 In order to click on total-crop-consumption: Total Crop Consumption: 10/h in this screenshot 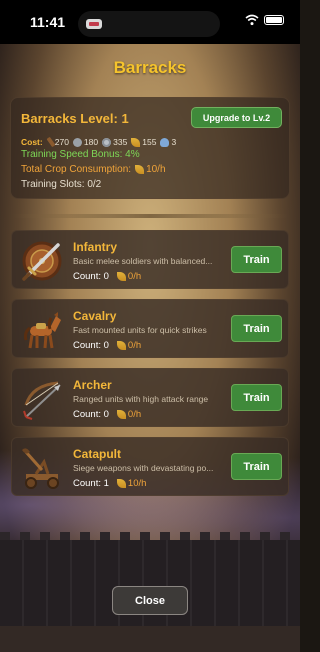, I will do `click(93, 169)`.